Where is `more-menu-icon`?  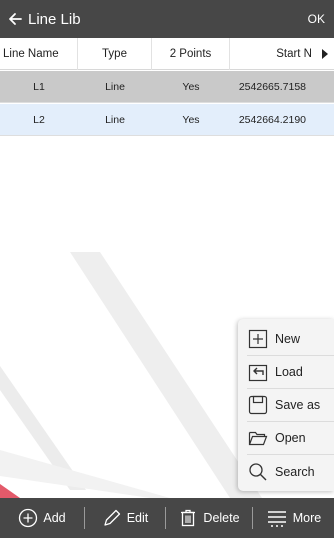 more-menu-icon is located at coordinates (276, 519).